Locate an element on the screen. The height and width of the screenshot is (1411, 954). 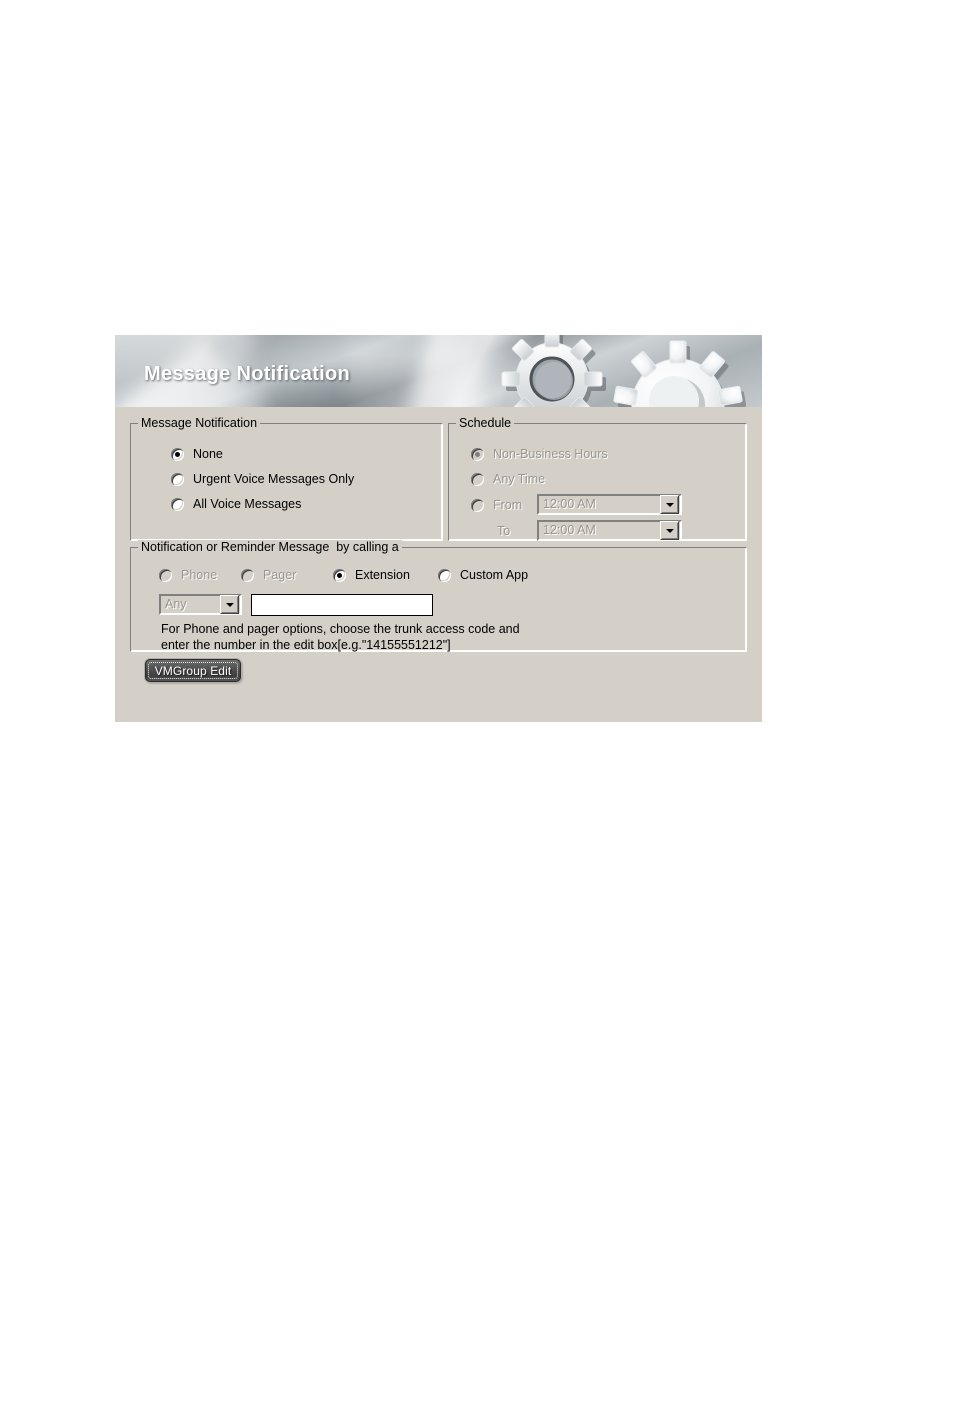
number-input is located at coordinates (342, 605).